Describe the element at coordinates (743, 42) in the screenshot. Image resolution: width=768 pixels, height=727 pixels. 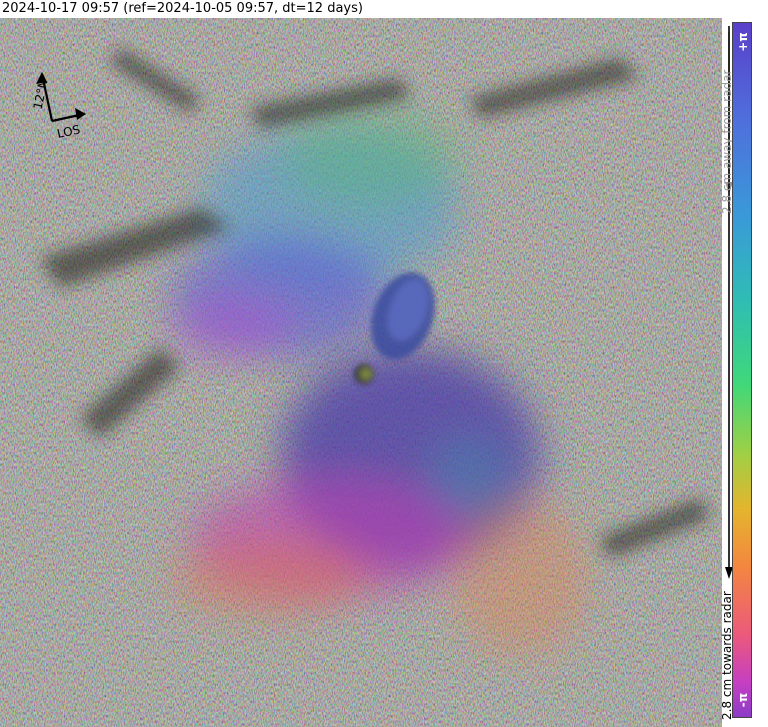
I see `colorbar-max-label: +π` at that location.